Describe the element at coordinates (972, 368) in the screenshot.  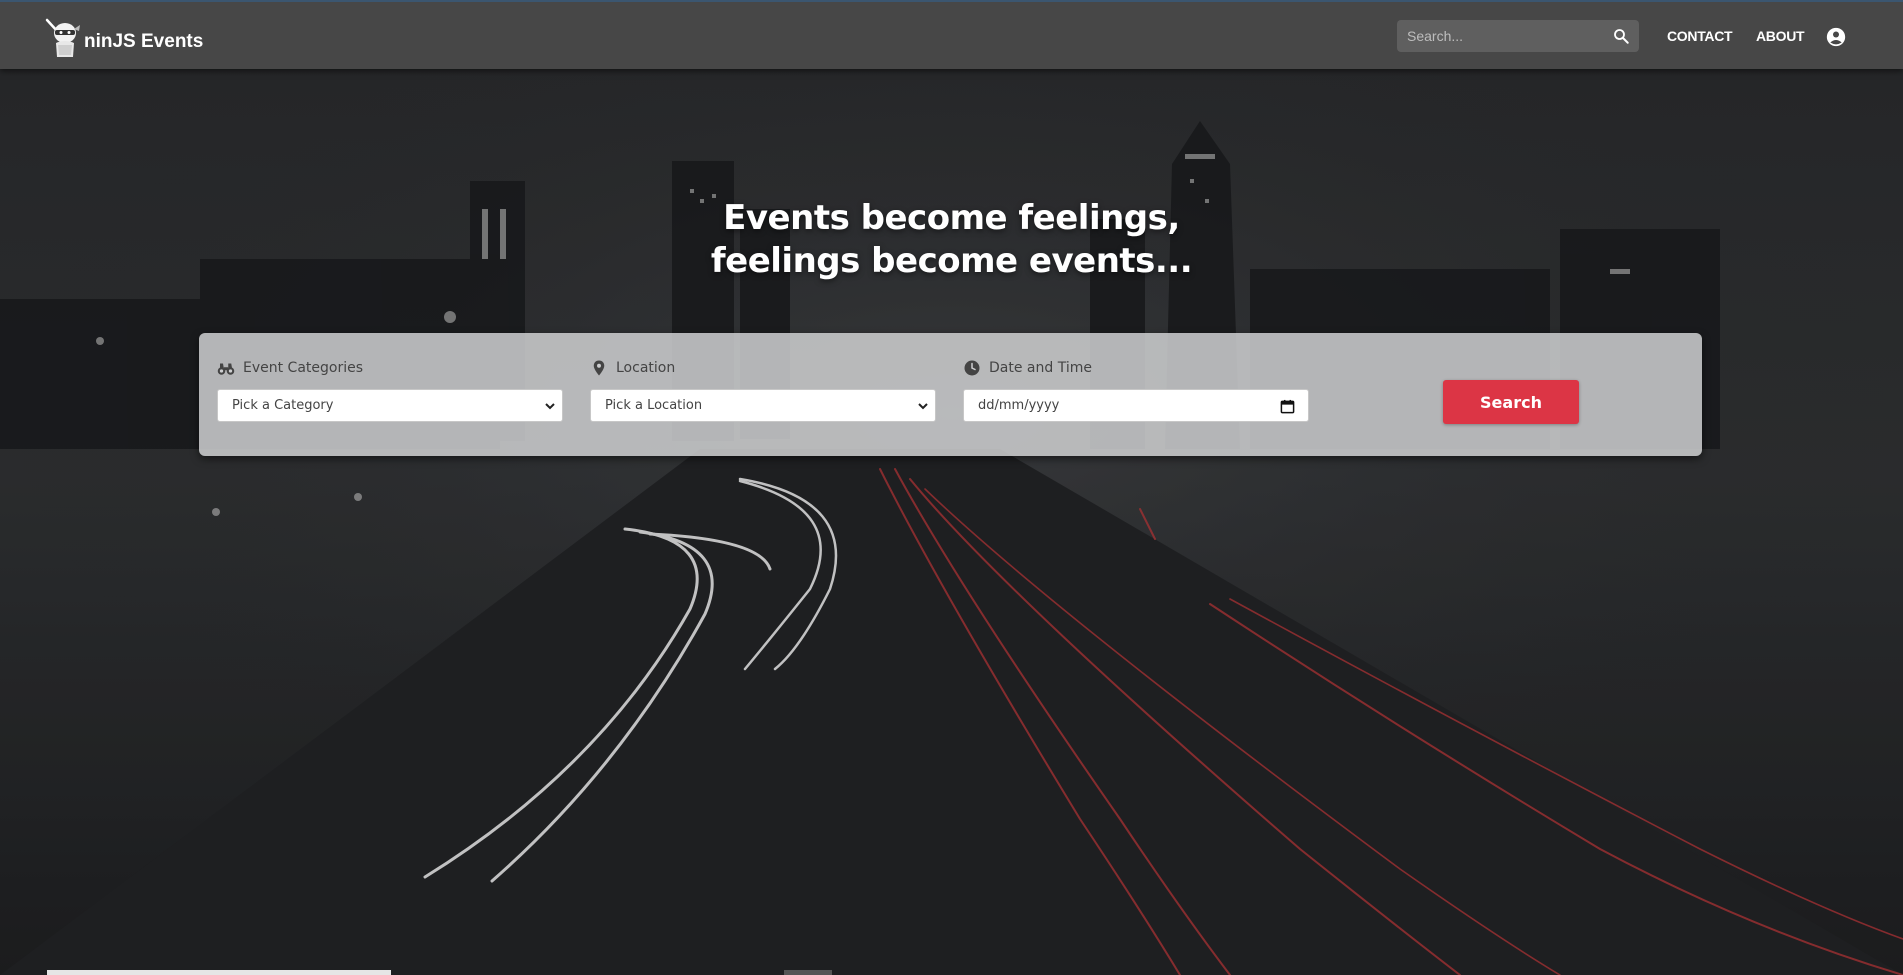
I see `clock-icon` at that location.